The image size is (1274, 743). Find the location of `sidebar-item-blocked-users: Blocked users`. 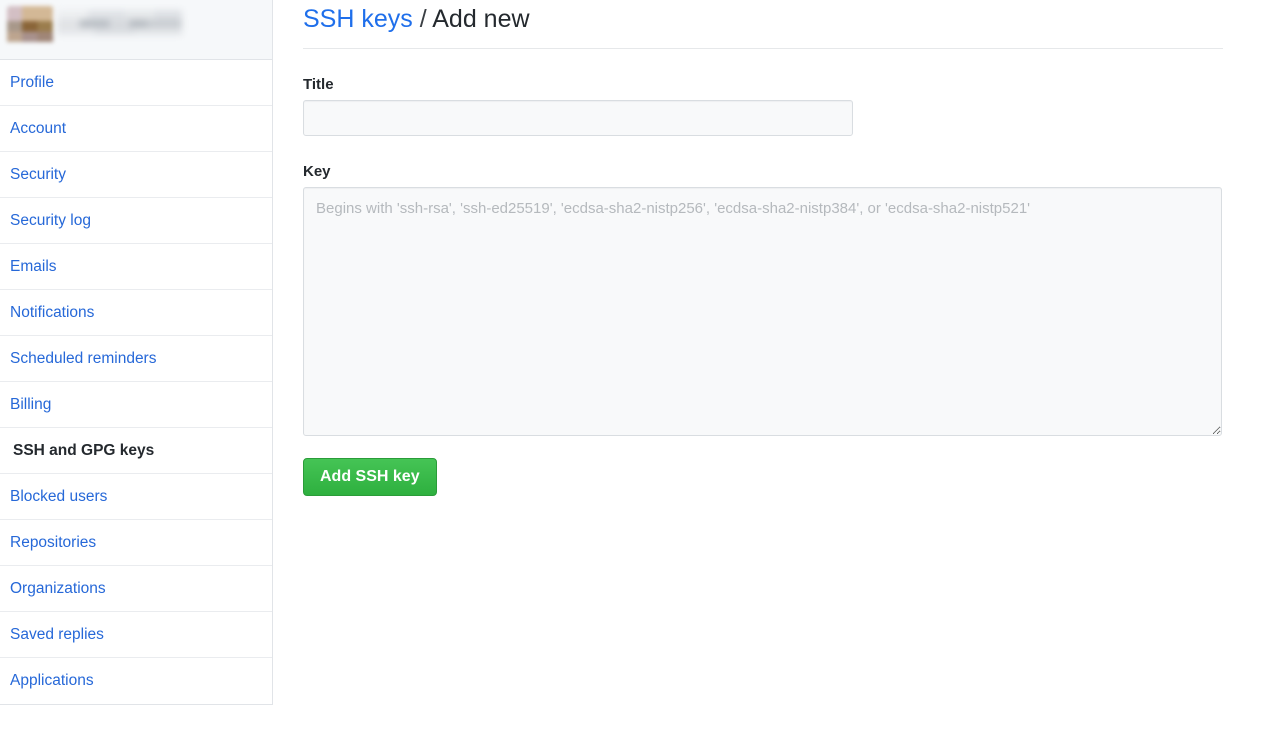

sidebar-item-blocked-users: Blocked users is located at coordinates (136, 497).